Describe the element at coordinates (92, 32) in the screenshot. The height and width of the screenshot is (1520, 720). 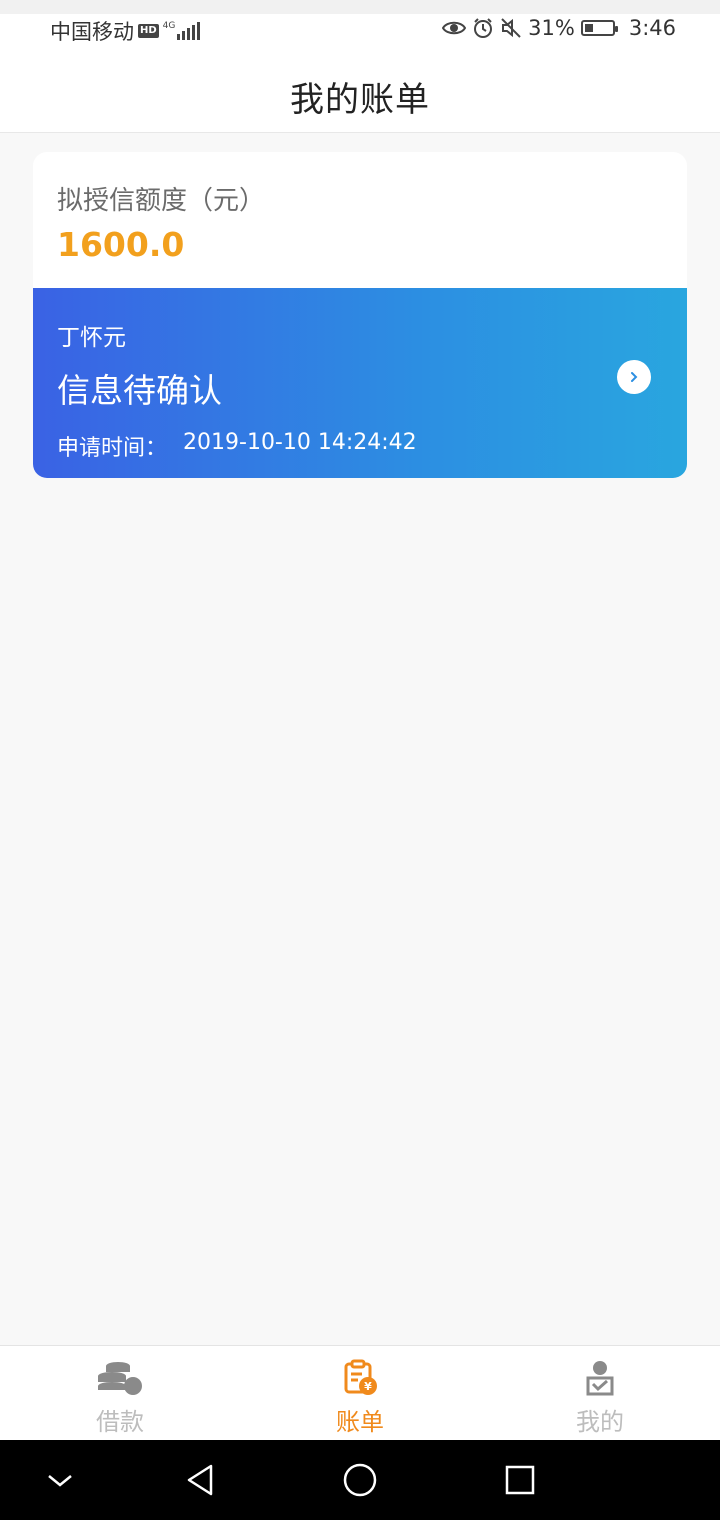
I see `carrier-name: 中国移动` at that location.